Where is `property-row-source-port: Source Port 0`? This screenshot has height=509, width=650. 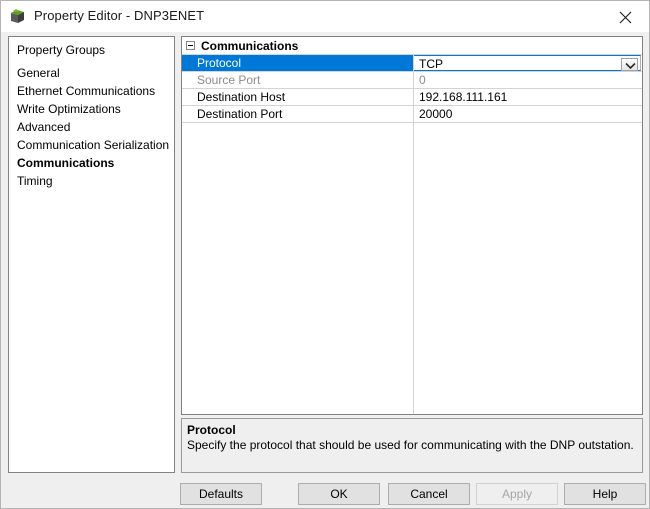
property-row-source-port: Source Port 0 is located at coordinates (412, 80).